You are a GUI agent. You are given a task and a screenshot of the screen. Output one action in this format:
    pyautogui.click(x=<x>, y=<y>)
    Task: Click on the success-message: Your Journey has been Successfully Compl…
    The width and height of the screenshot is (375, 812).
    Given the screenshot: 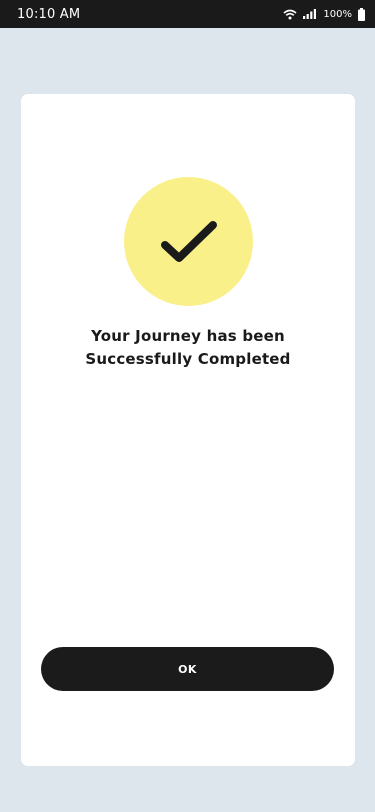 What is the action you would take?
    pyautogui.click(x=188, y=348)
    